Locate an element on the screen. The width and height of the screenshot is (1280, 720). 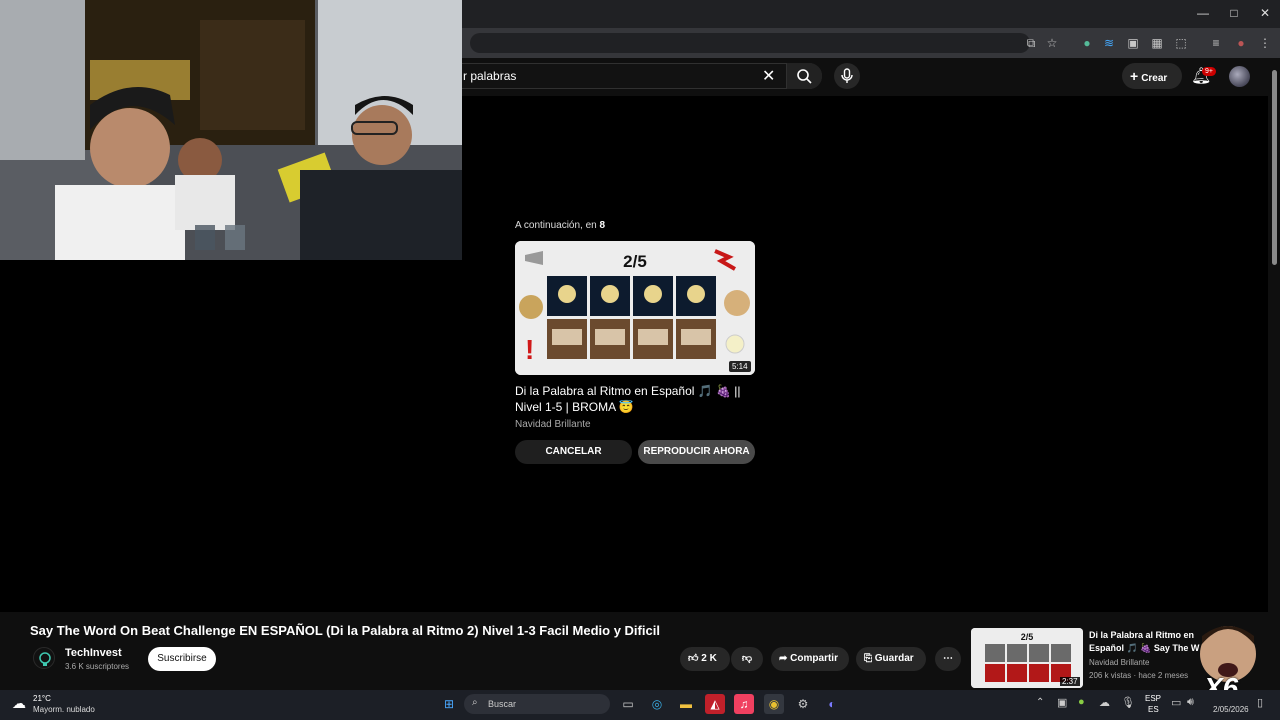
voice-search-button is located at coordinates (847, 76).